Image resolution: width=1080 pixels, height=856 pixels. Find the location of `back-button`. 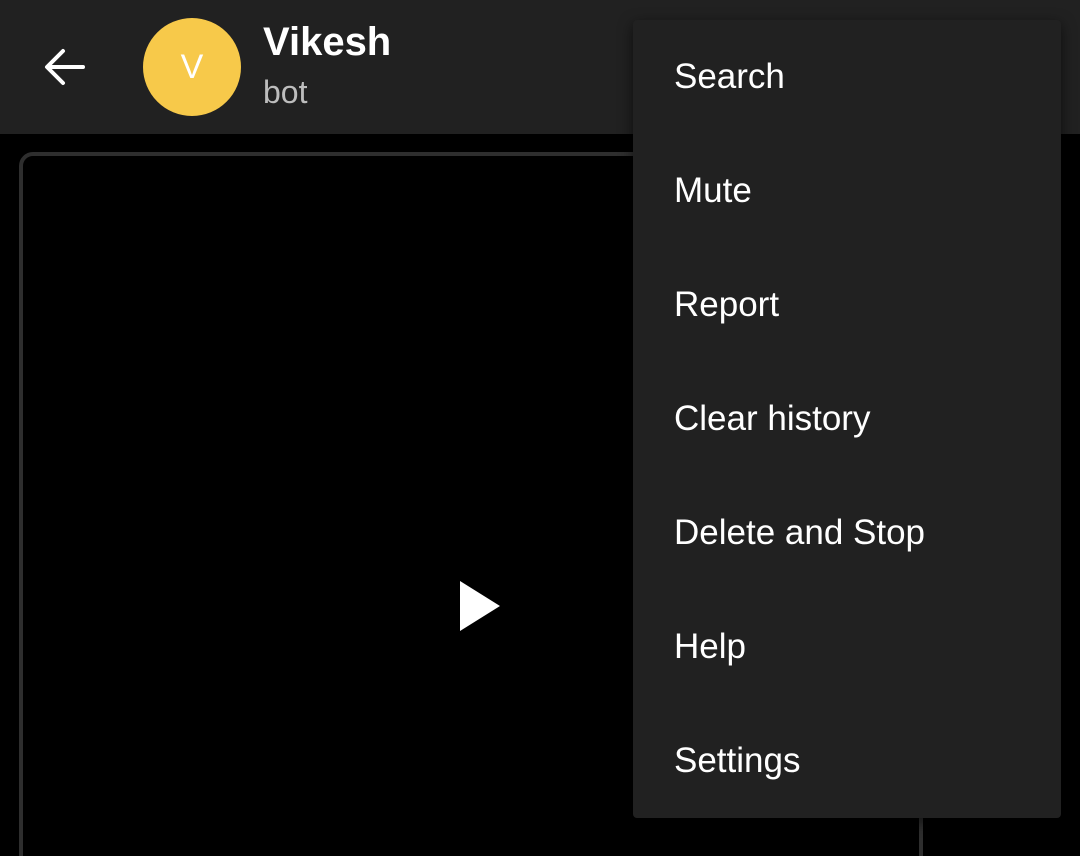

back-button is located at coordinates (65, 67).